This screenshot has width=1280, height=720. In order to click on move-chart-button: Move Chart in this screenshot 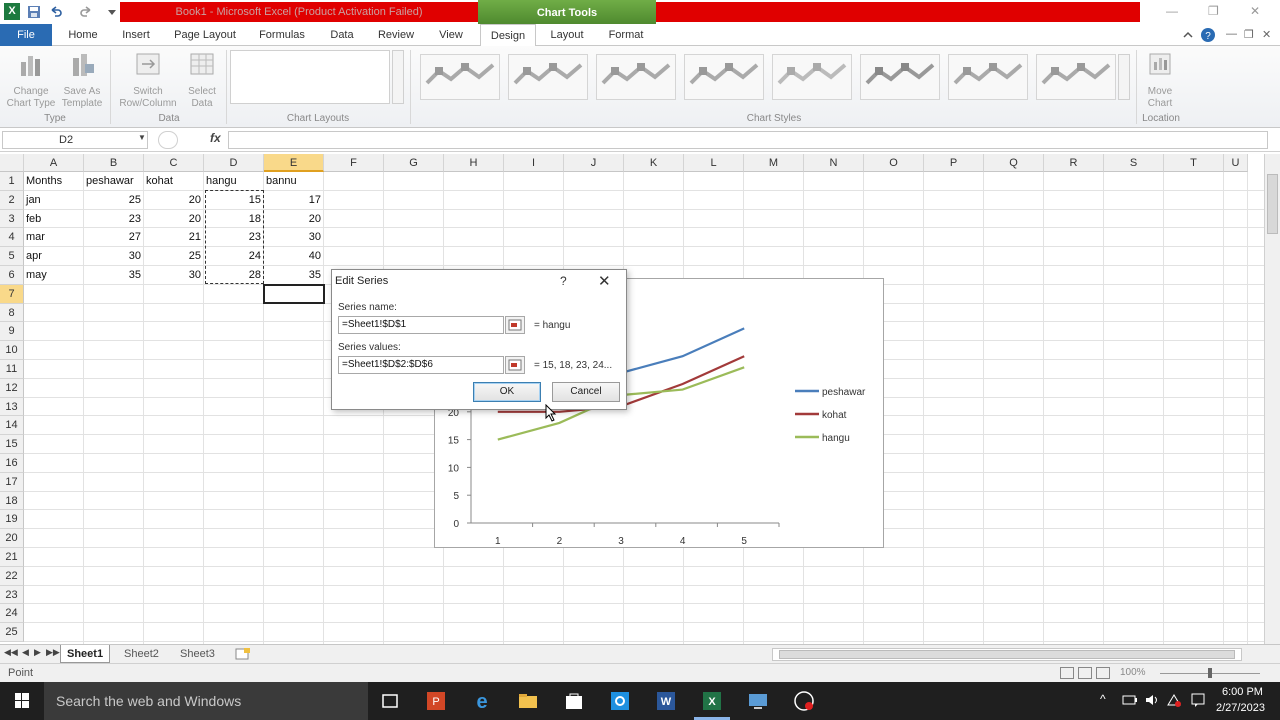, I will do `click(1160, 80)`.